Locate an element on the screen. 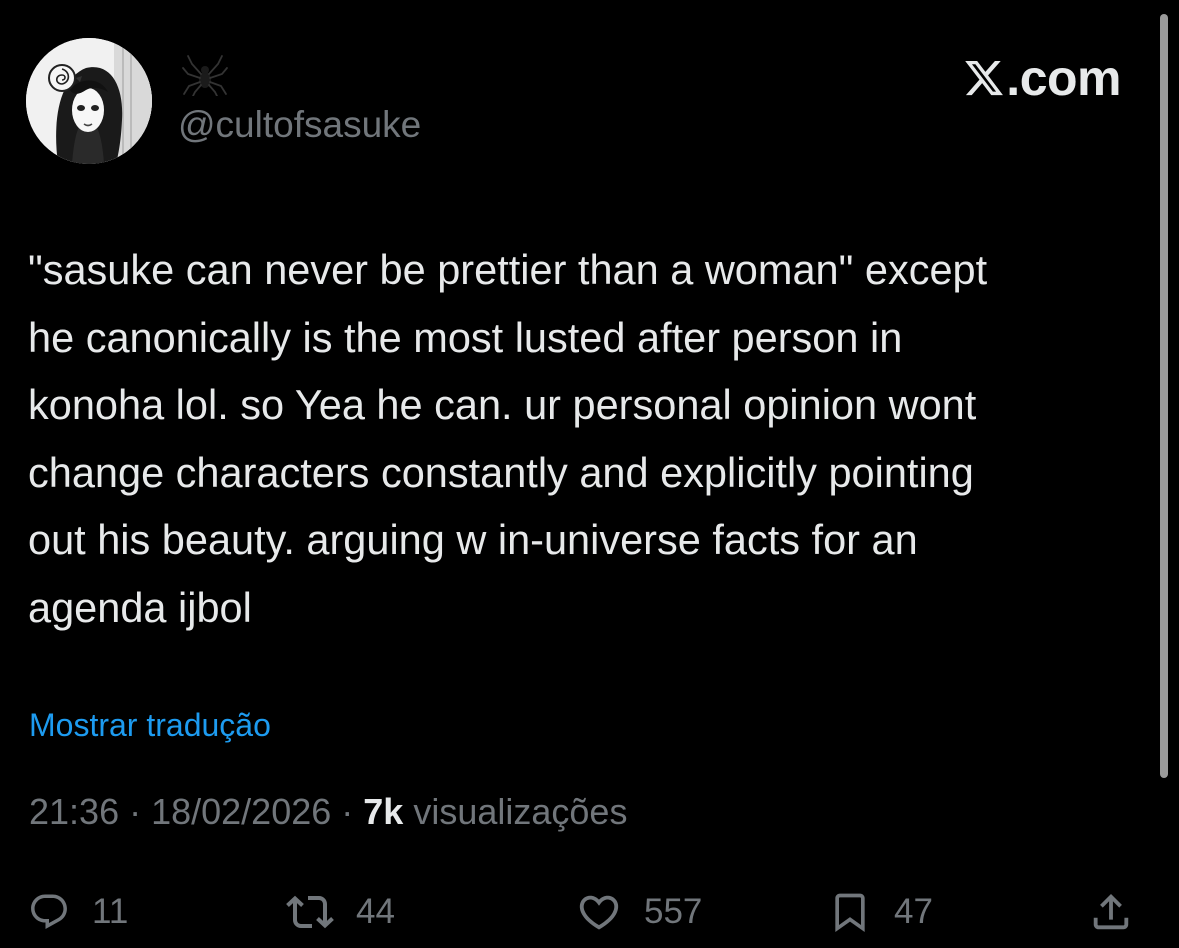 The image size is (1179, 948). spider-icon is located at coordinates (205, 74).